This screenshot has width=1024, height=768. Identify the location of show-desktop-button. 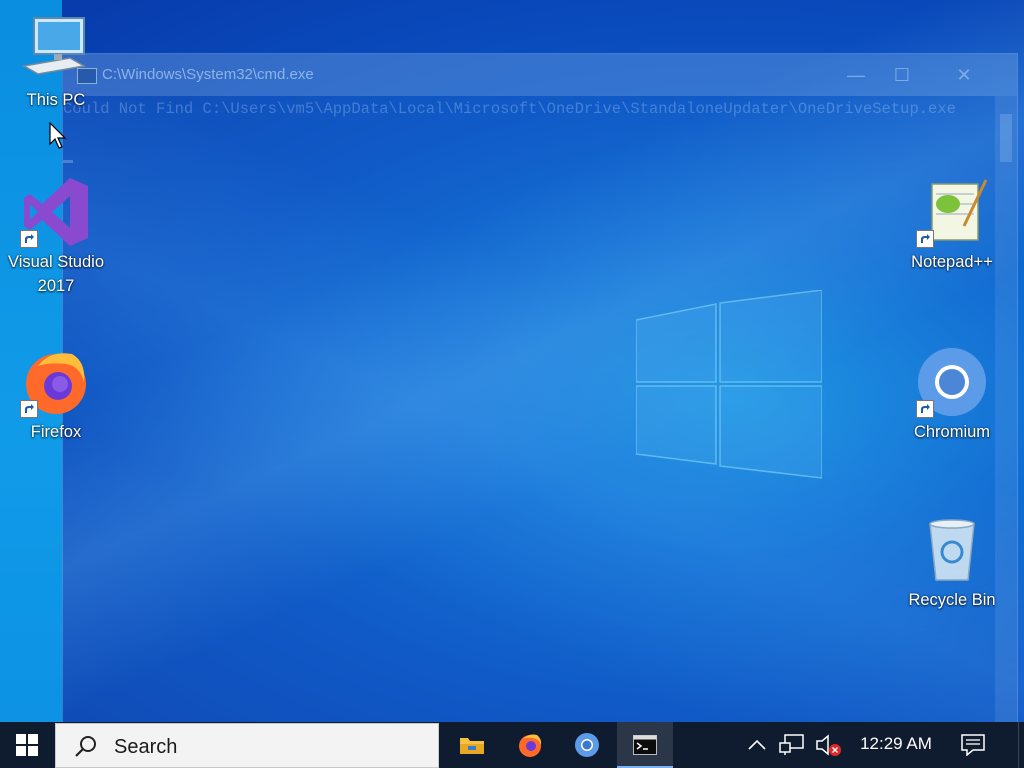
(1021, 745).